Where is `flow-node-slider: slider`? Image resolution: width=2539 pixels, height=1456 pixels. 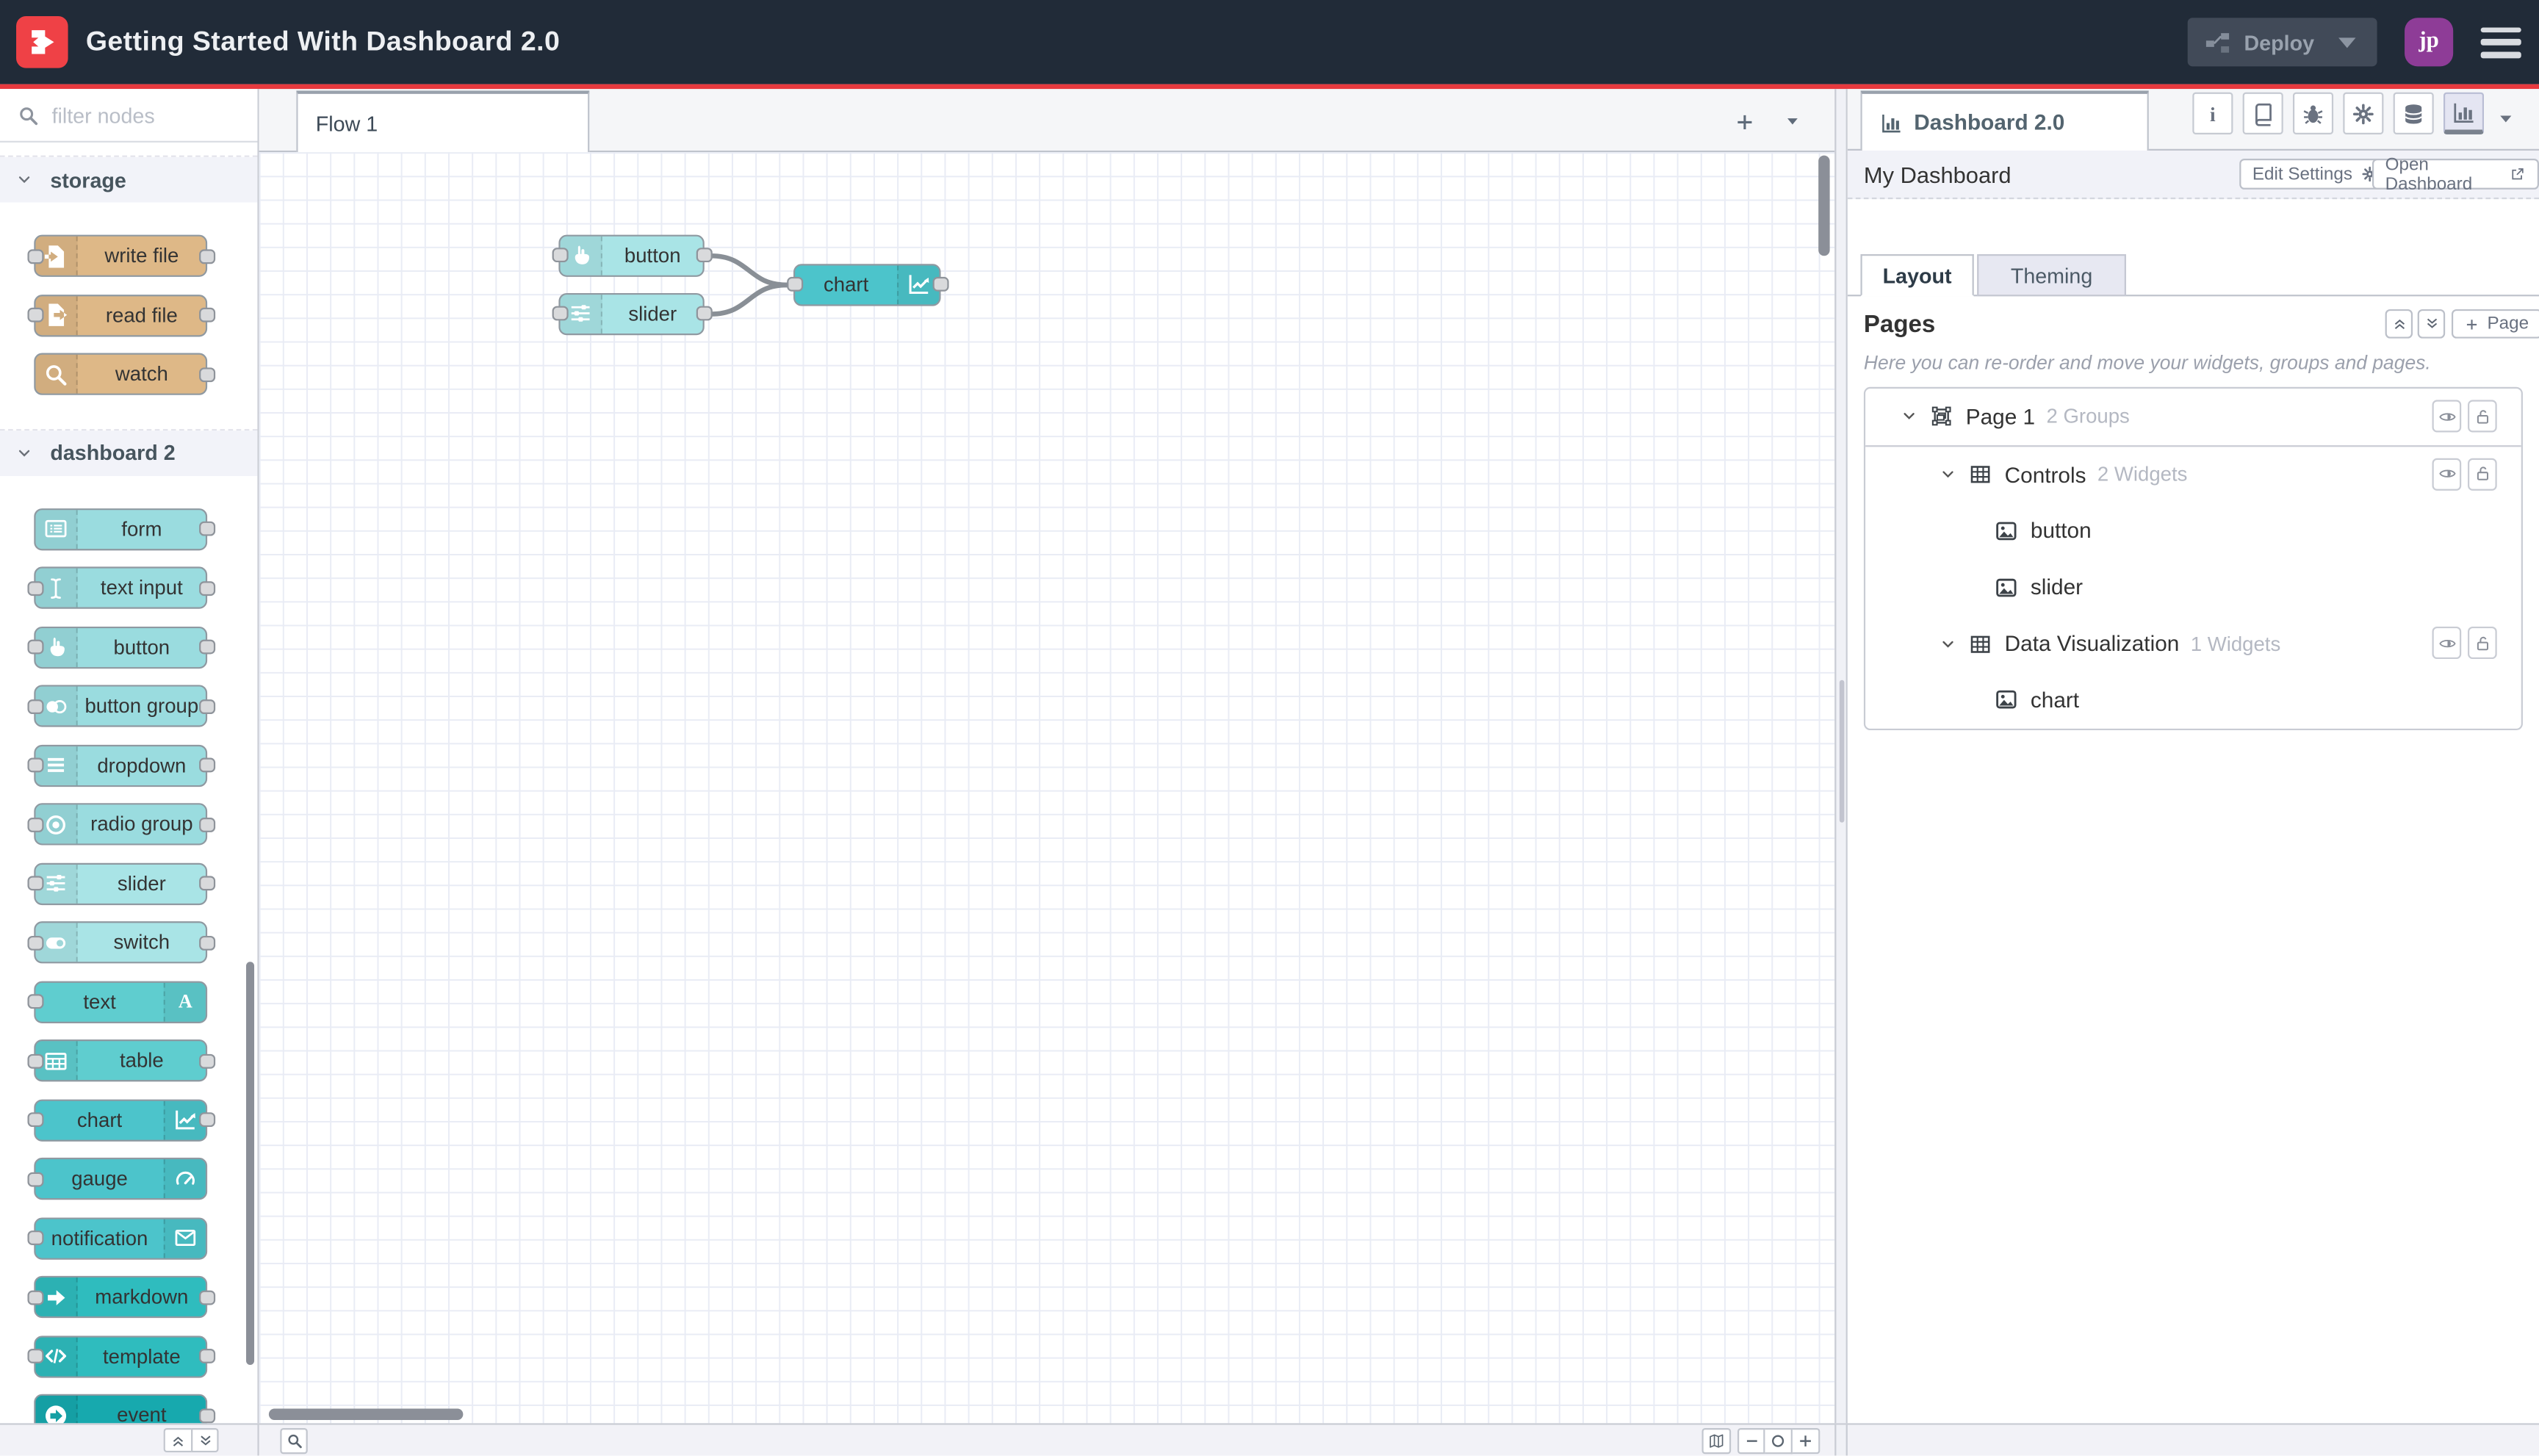
flow-node-slider: slider is located at coordinates (631, 313).